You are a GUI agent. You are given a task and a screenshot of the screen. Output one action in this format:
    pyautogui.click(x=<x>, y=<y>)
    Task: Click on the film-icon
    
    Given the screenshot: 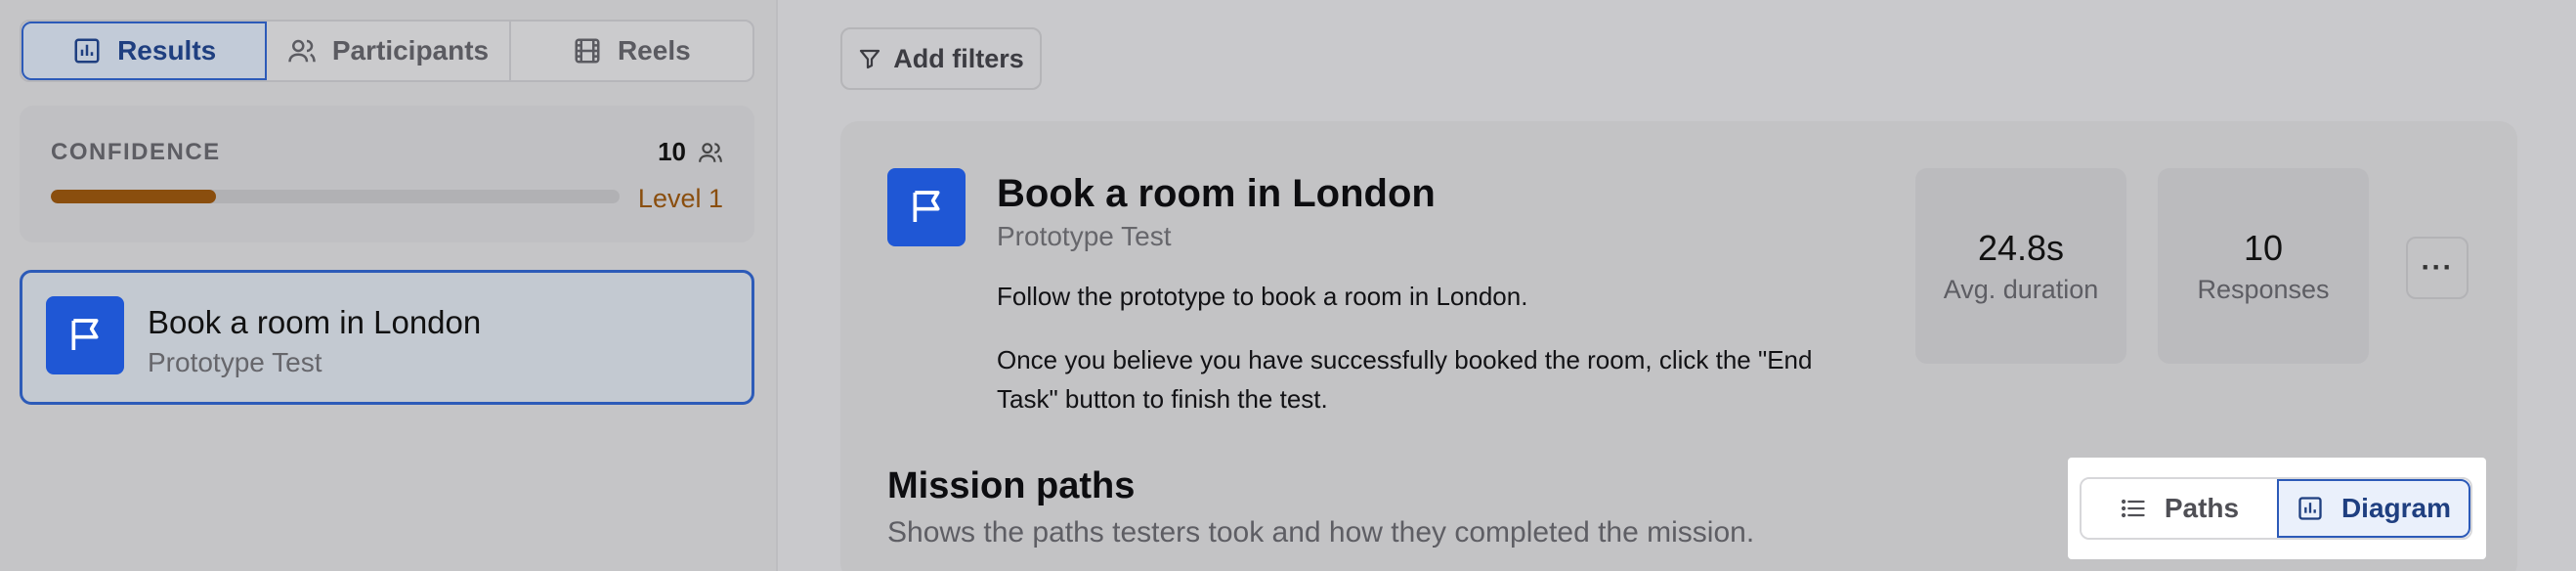 What is the action you would take?
    pyautogui.click(x=588, y=51)
    